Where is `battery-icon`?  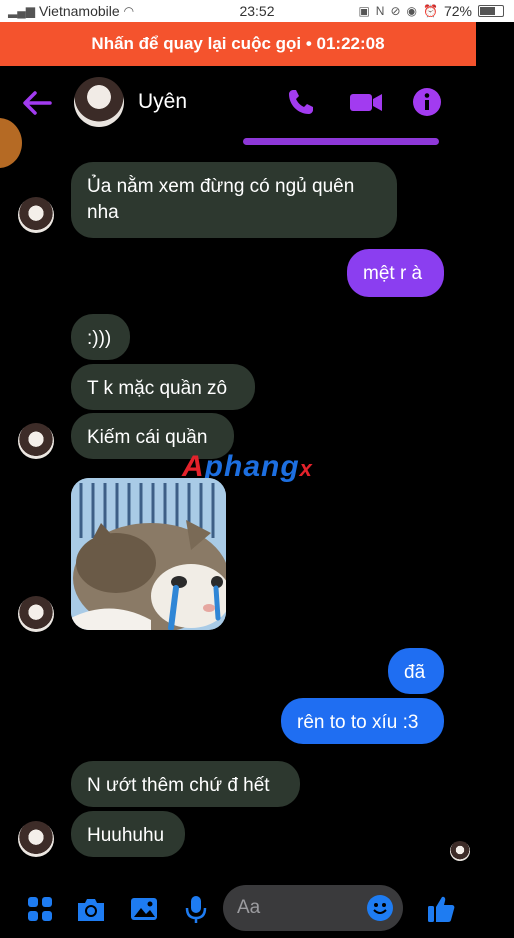
battery-icon is located at coordinates (491, 11).